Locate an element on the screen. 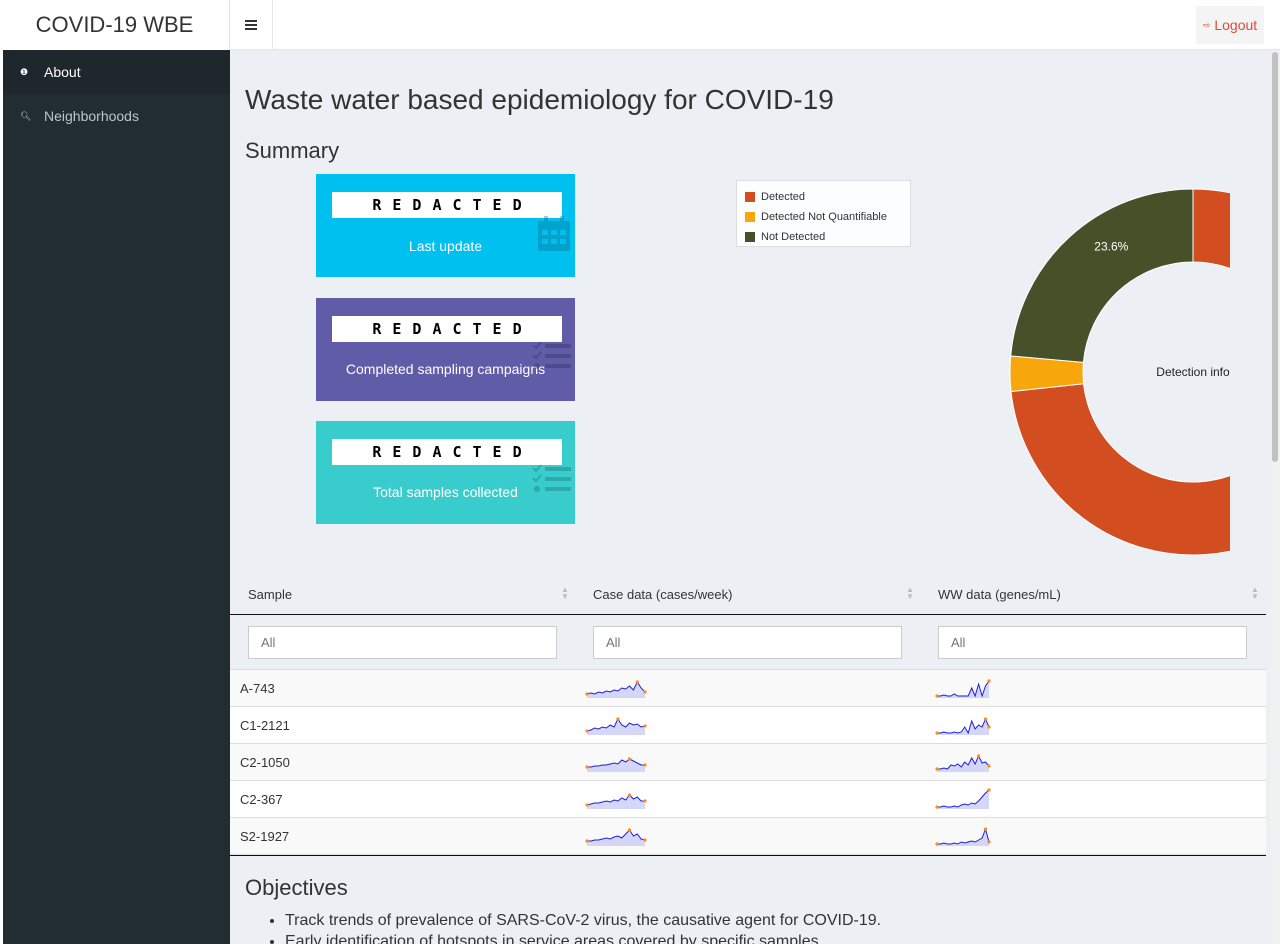  sign-out-icon: ⇨ is located at coordinates (1206, 24).